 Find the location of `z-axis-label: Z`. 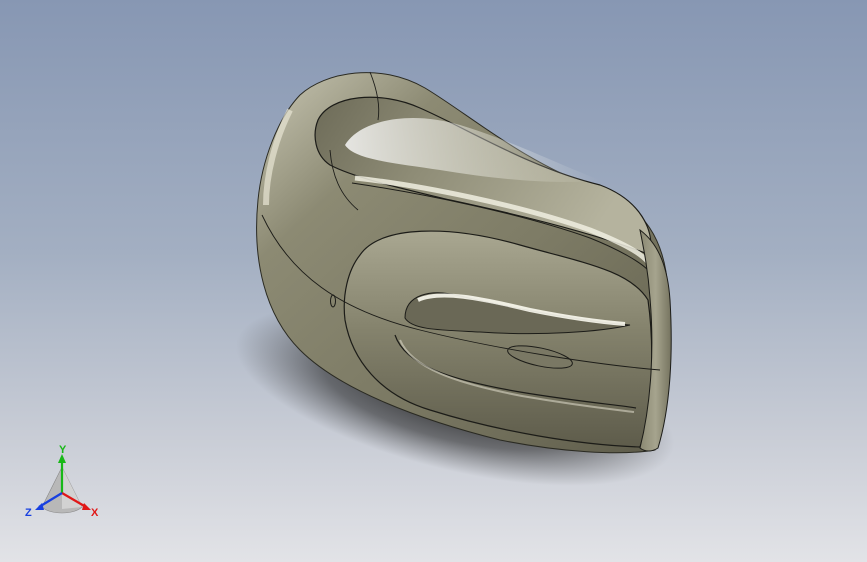

z-axis-label: Z is located at coordinates (28, 513).